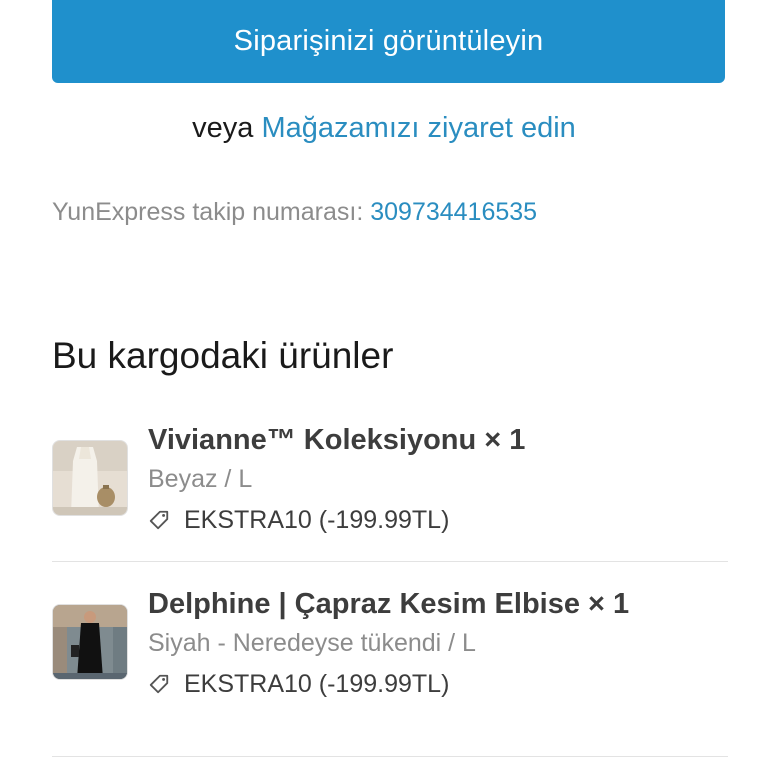  I want to click on alt-prefix-text: veya, so click(223, 128).